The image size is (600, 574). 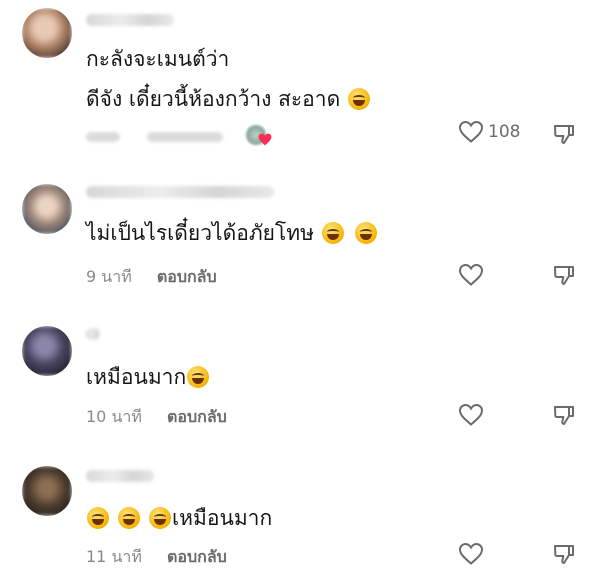 I want to click on comment-text: ดีจัง เดี๋ยวนี้ห้องกว้าง สะอาด, so click(x=213, y=99).